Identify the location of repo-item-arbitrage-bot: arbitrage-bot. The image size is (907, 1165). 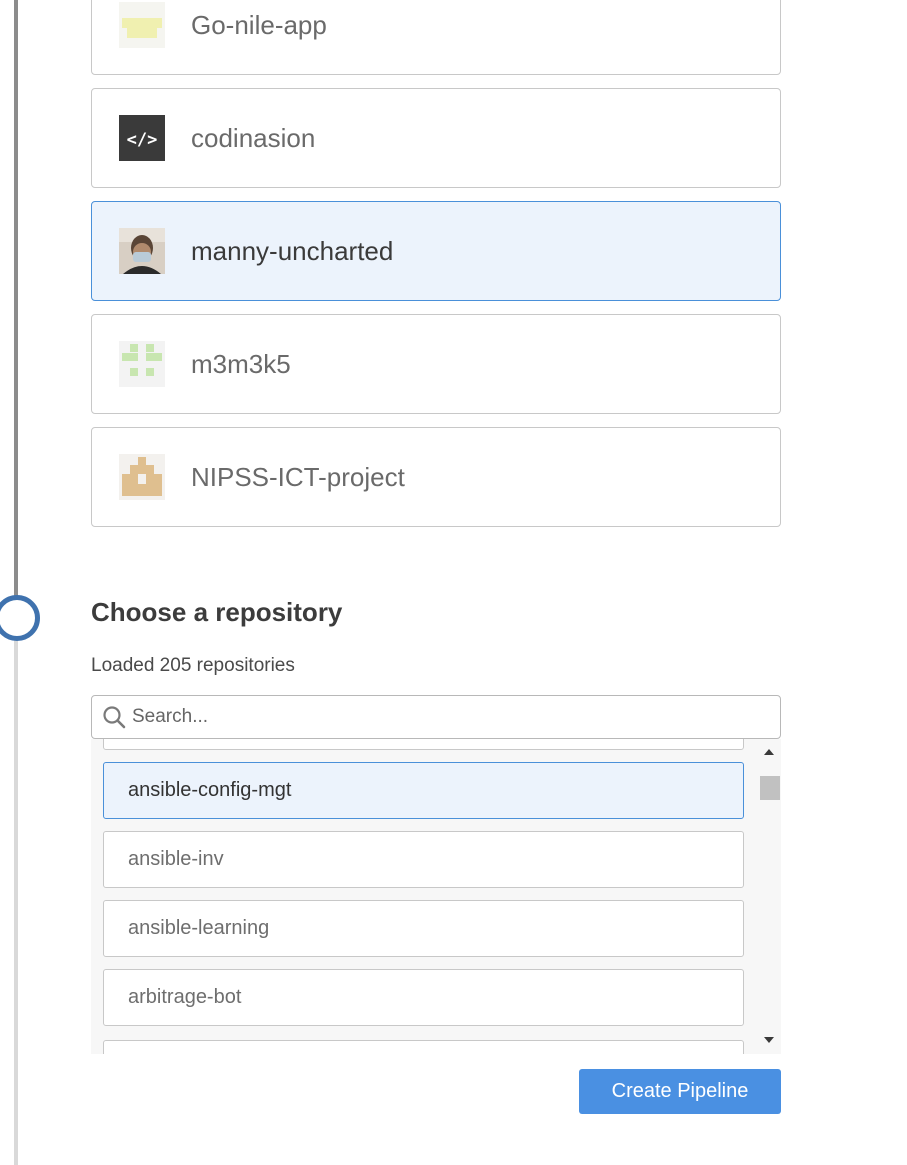
(423, 997).